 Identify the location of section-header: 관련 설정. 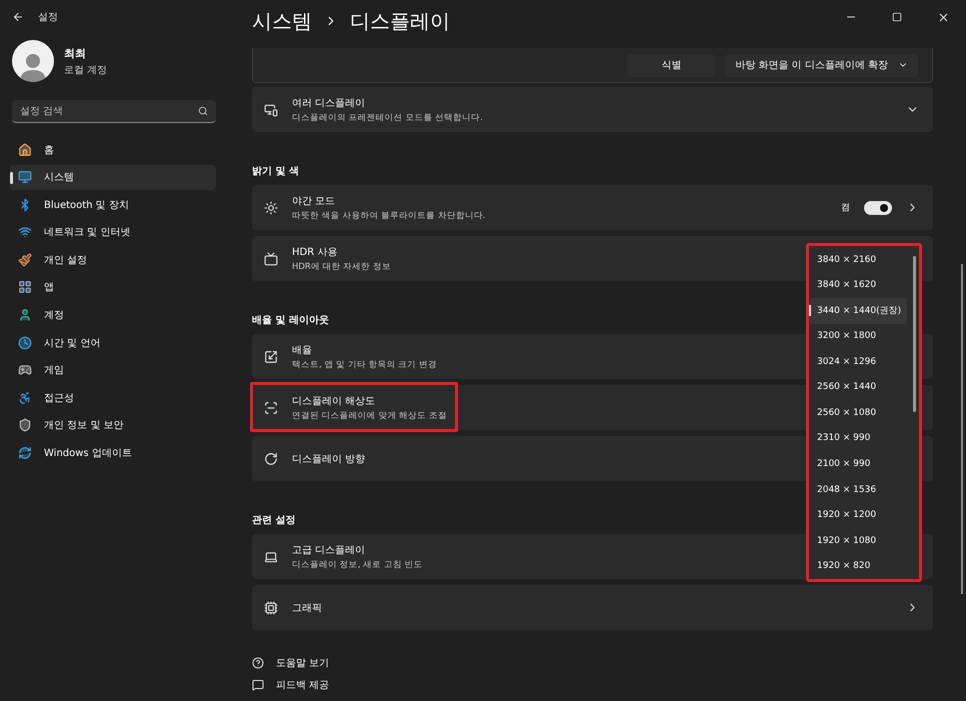
(274, 520).